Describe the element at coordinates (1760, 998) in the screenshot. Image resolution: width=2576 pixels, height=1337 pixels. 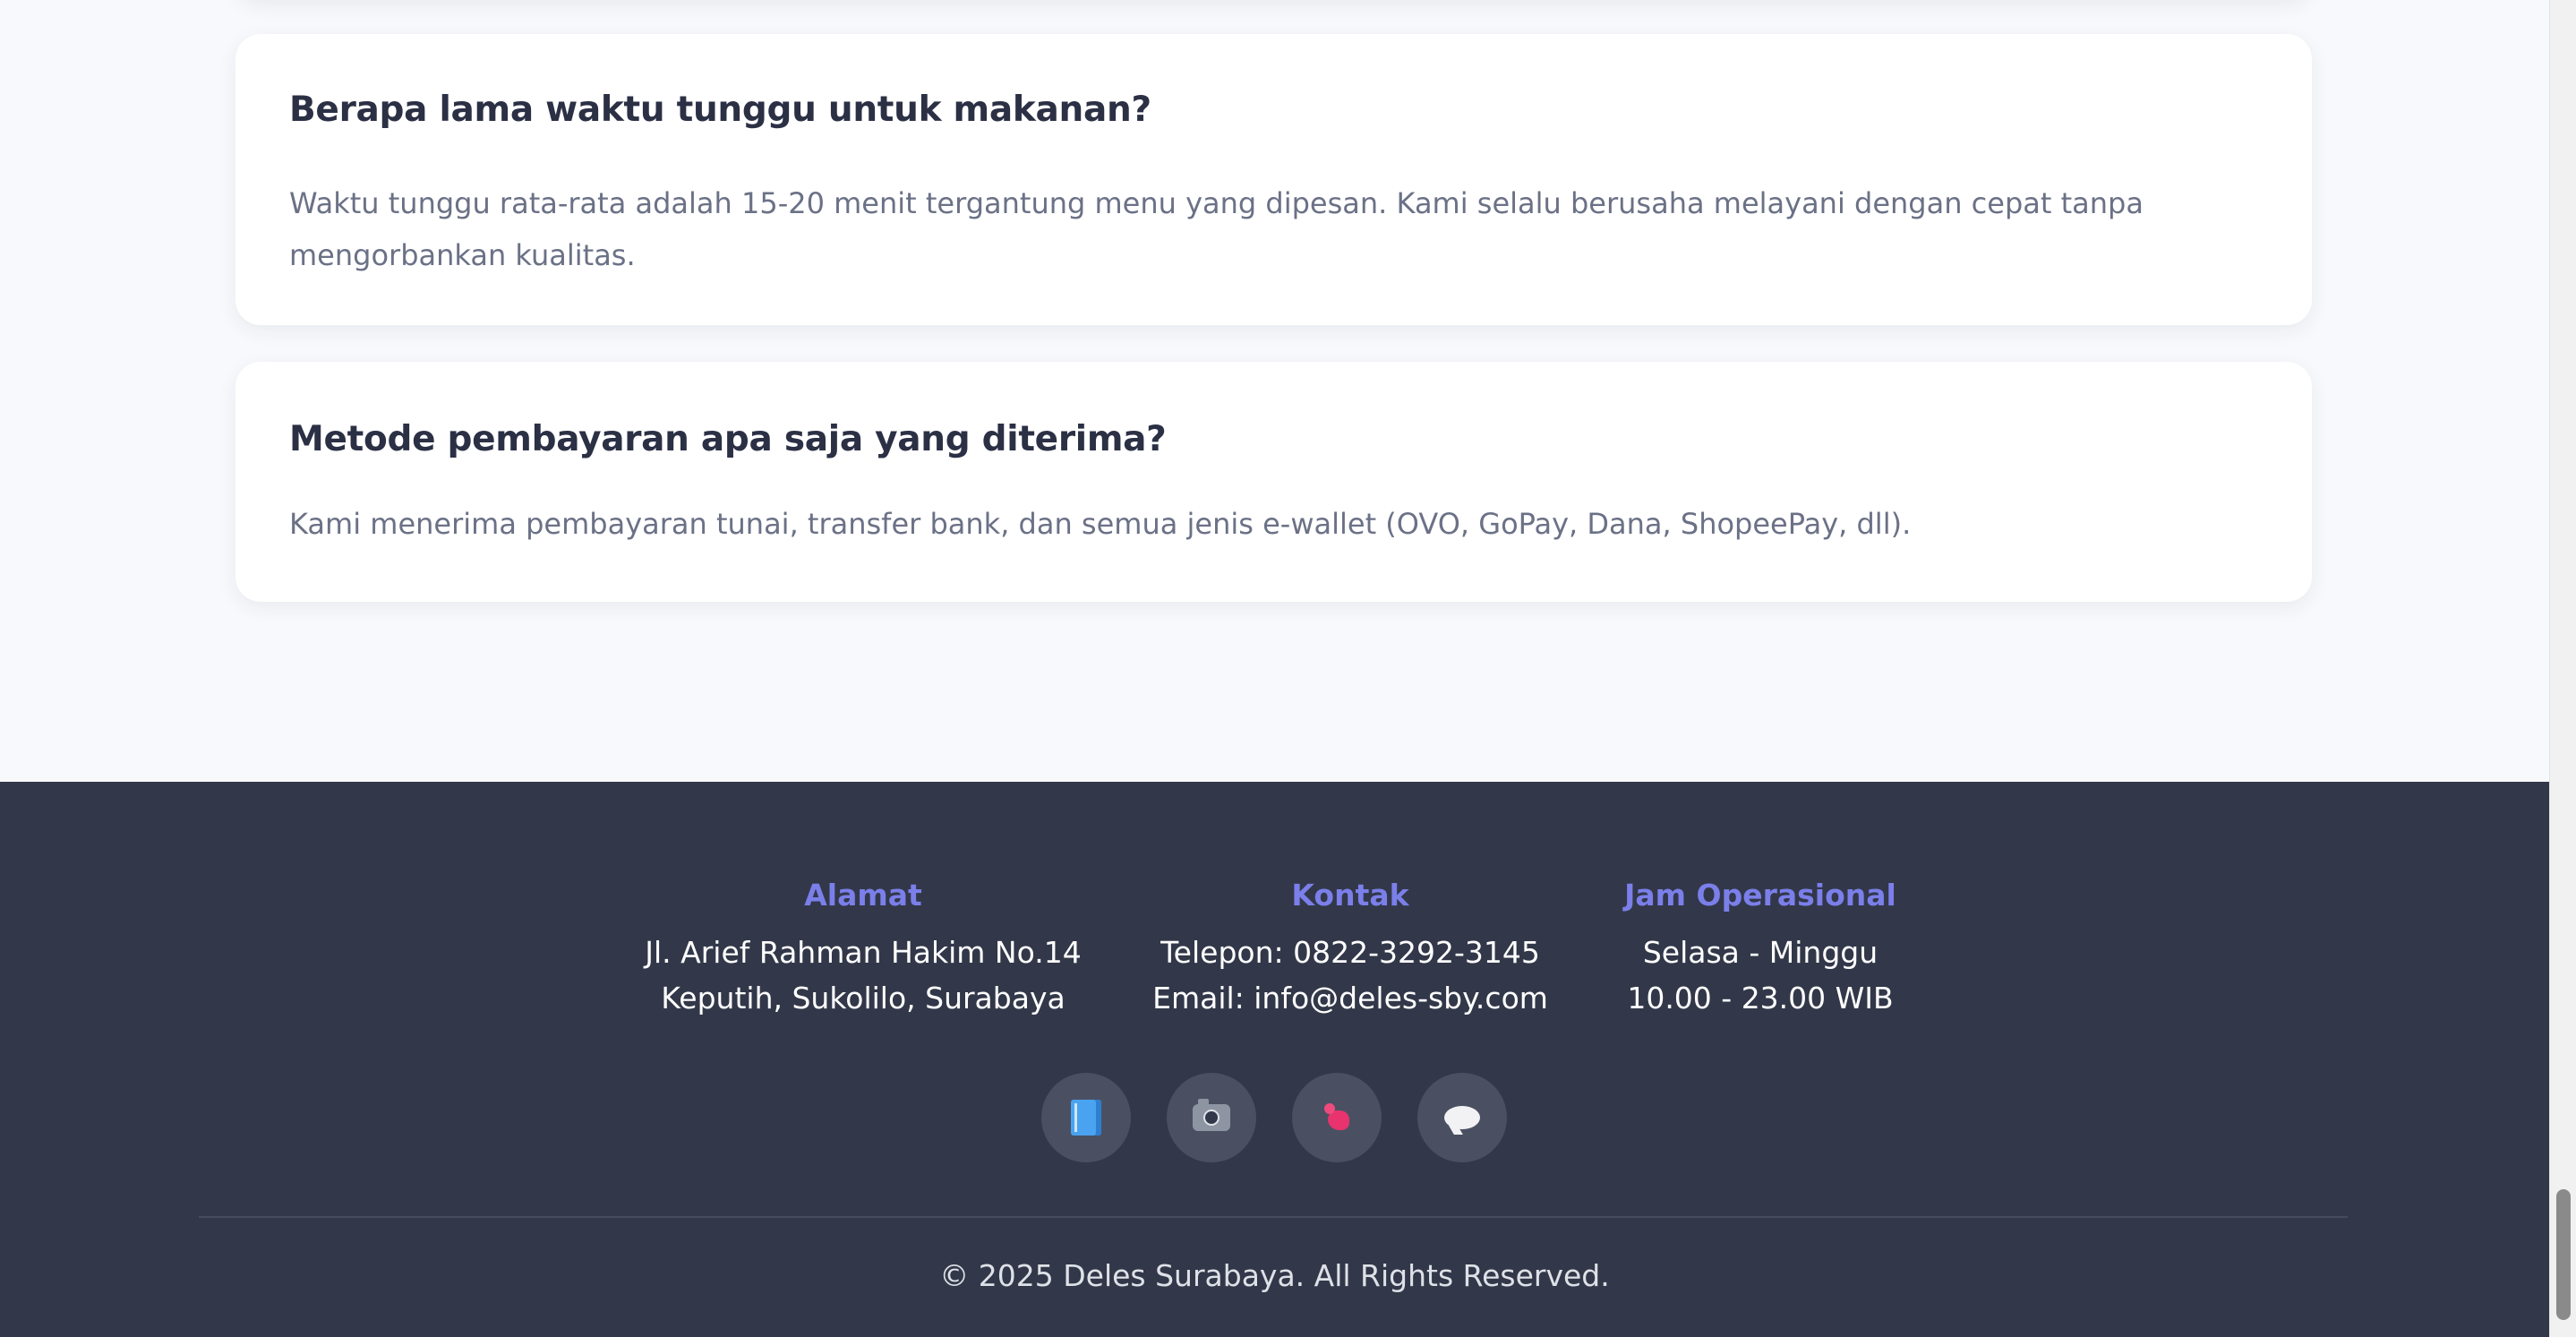
I see `footer-hours-time: 10.00 - 23.00 WIB` at that location.